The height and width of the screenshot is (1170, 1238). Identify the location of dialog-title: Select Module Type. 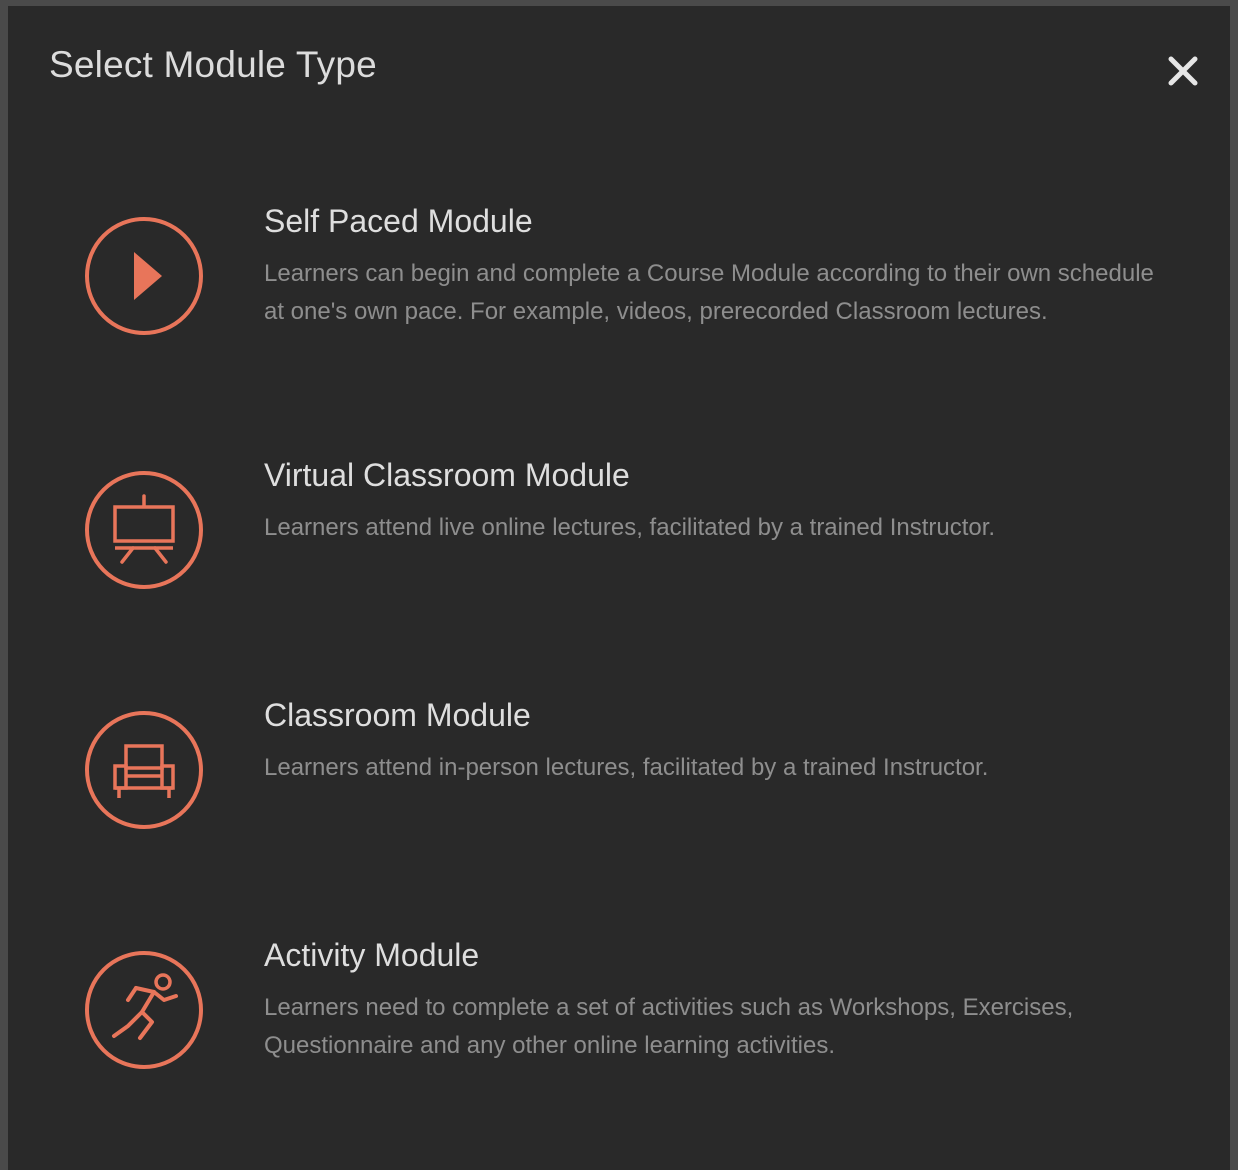
(213, 64).